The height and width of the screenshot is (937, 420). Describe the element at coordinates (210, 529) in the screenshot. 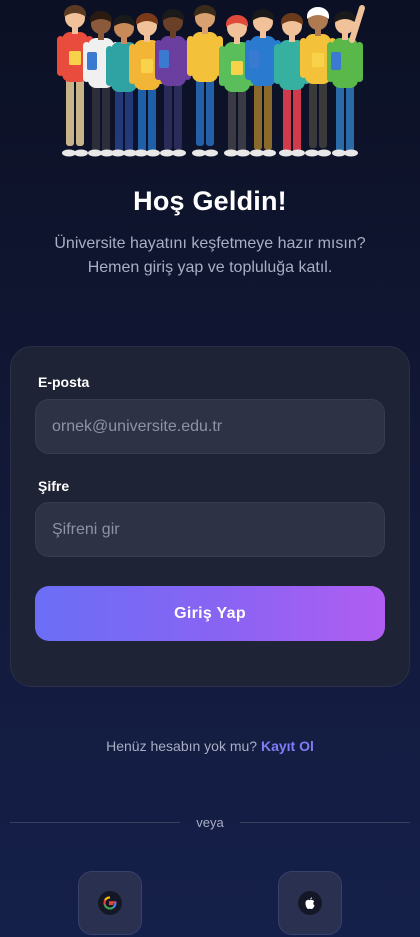

I see `password-field` at that location.